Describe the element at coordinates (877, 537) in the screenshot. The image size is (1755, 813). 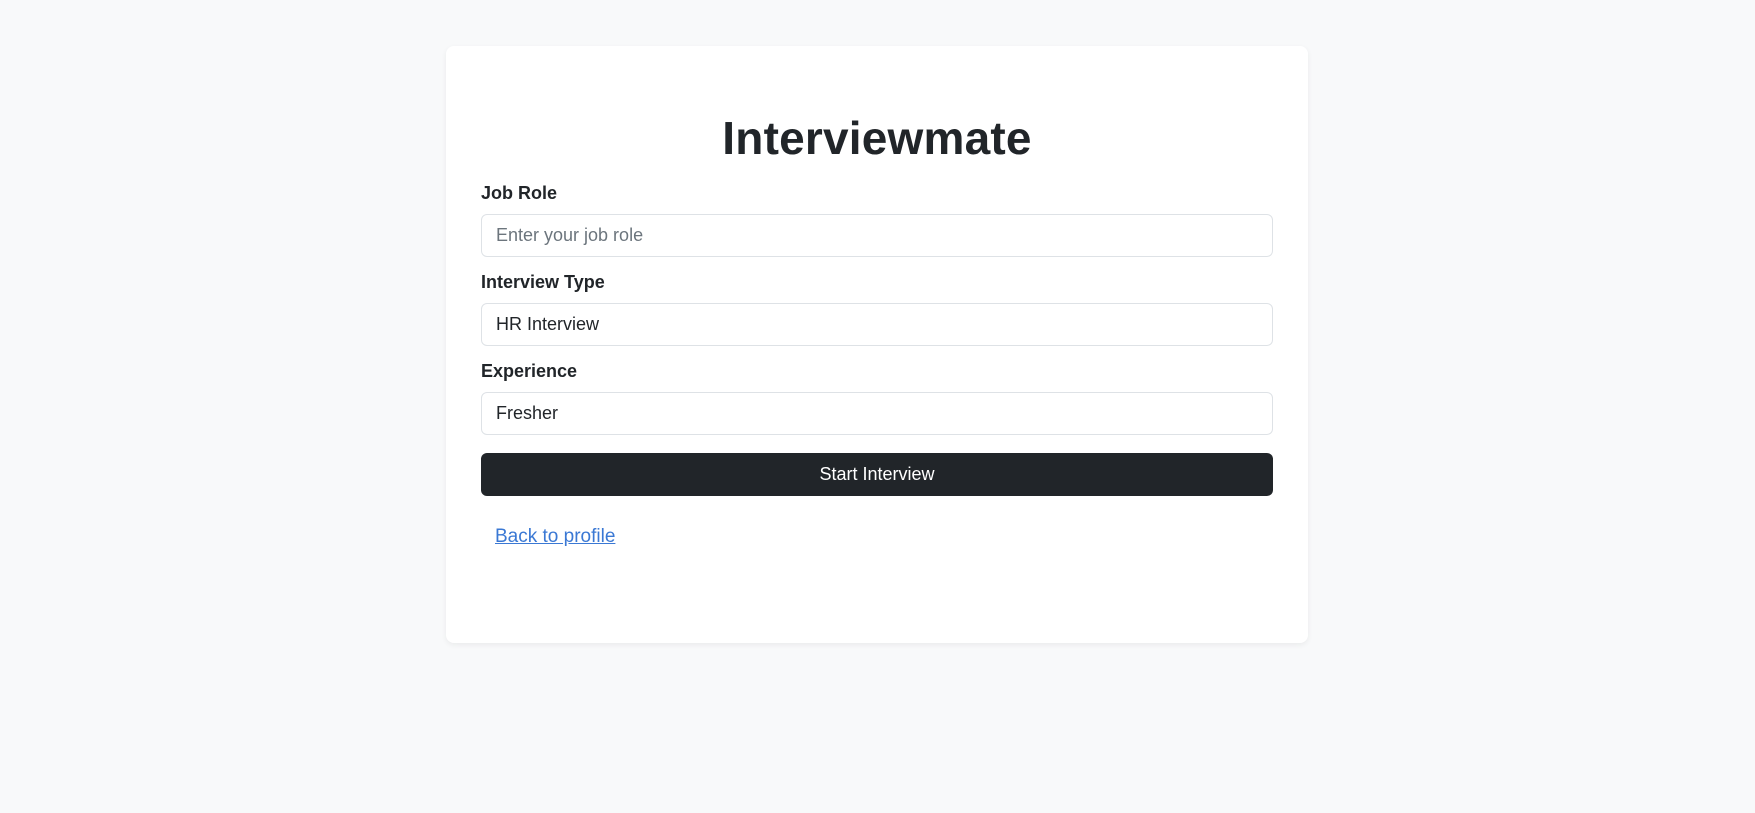
I see `back-link-row: Back to profile` at that location.